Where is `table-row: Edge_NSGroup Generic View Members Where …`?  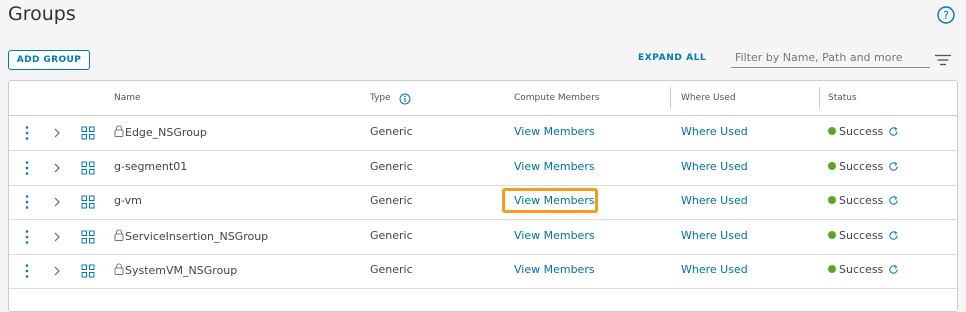
table-row: Edge_NSGroup Generic View Members Where … is located at coordinates (483, 133).